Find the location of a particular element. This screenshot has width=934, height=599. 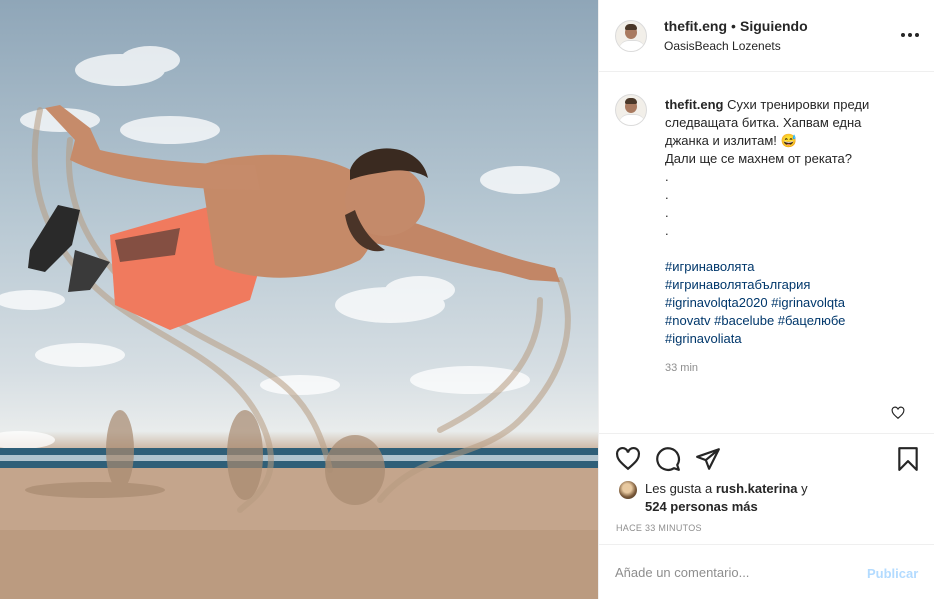

heart-icon is located at coordinates (628, 459).